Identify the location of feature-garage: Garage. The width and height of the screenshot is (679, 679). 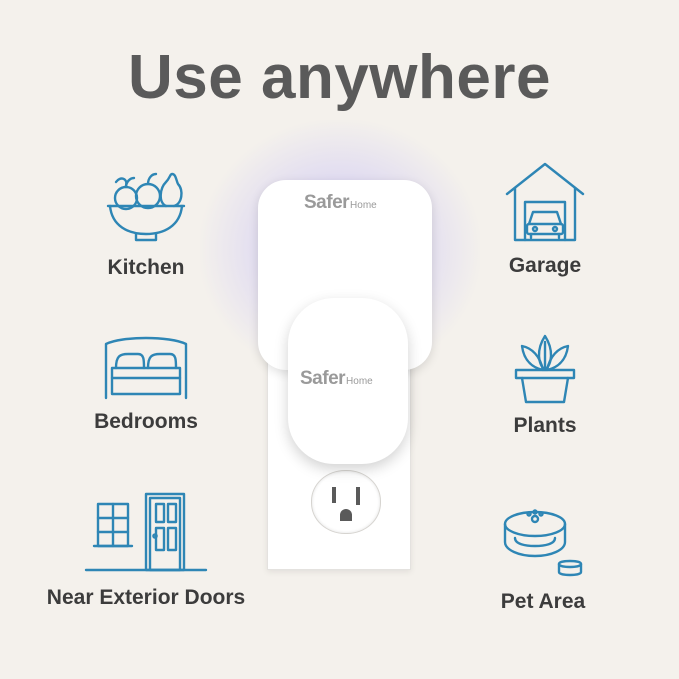
(545, 219).